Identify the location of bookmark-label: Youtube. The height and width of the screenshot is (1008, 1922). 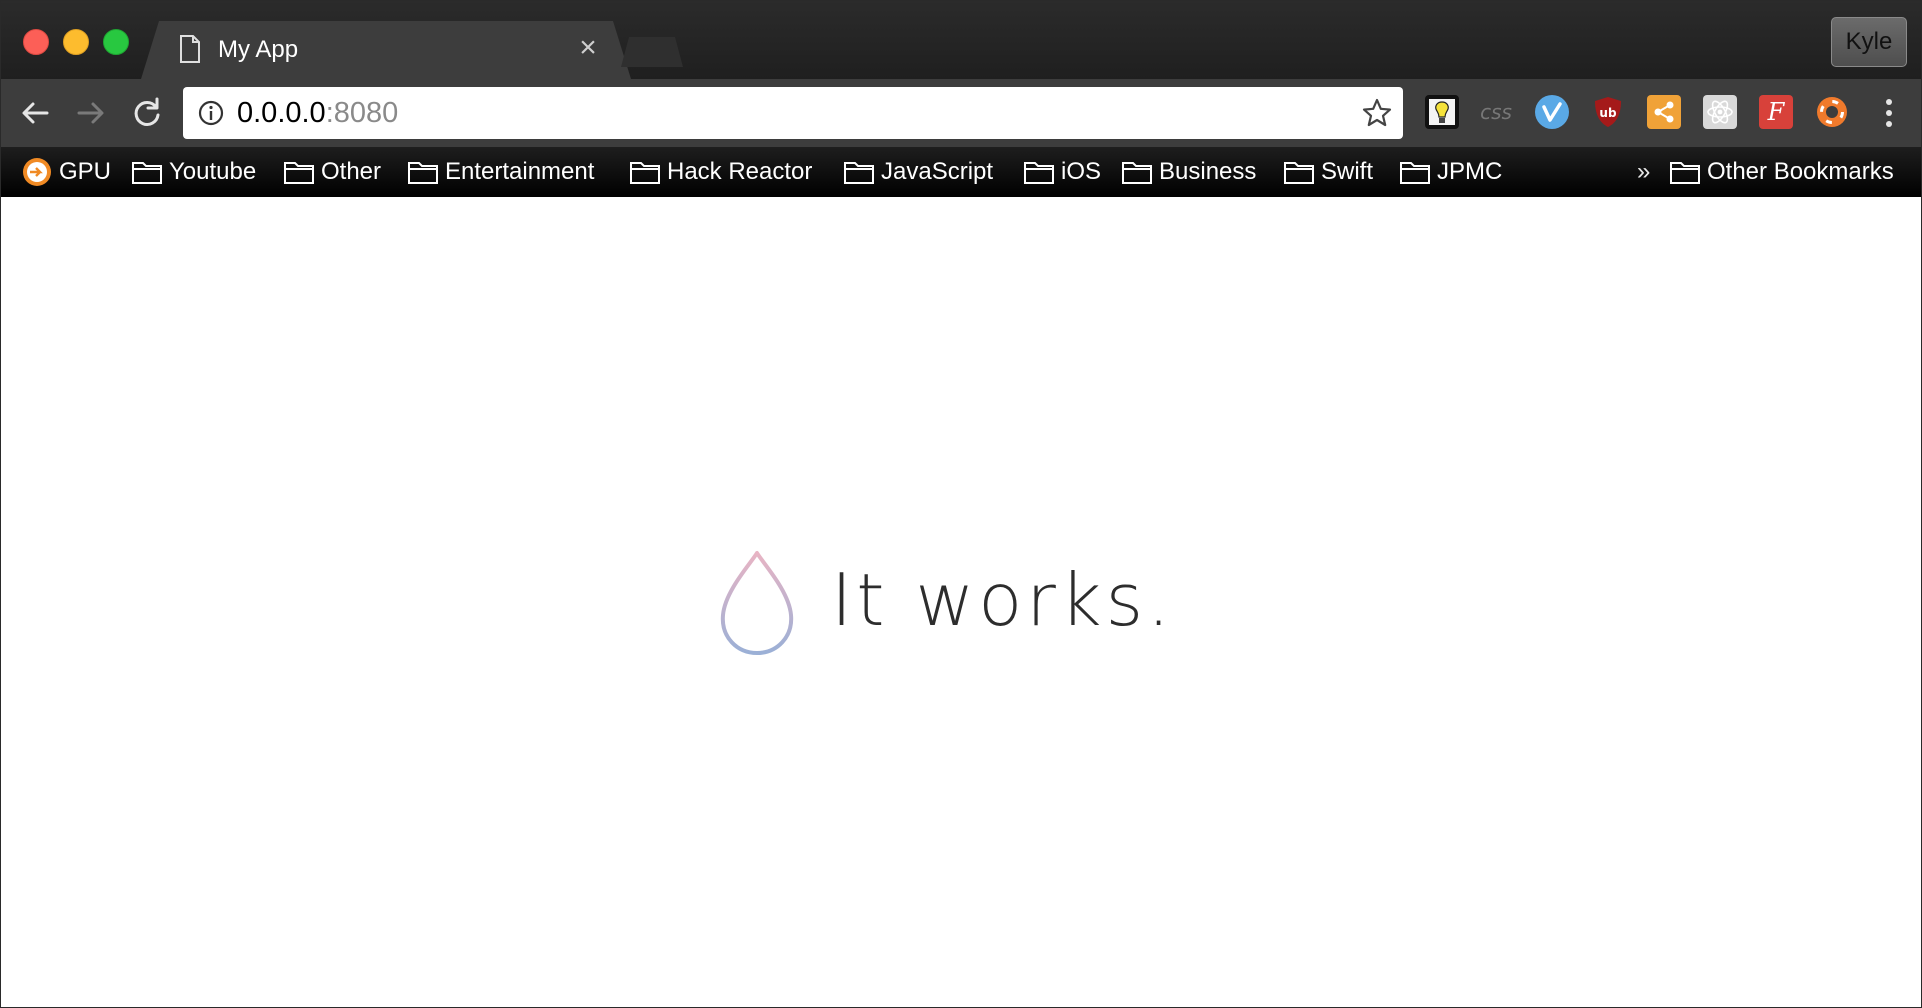
(213, 171).